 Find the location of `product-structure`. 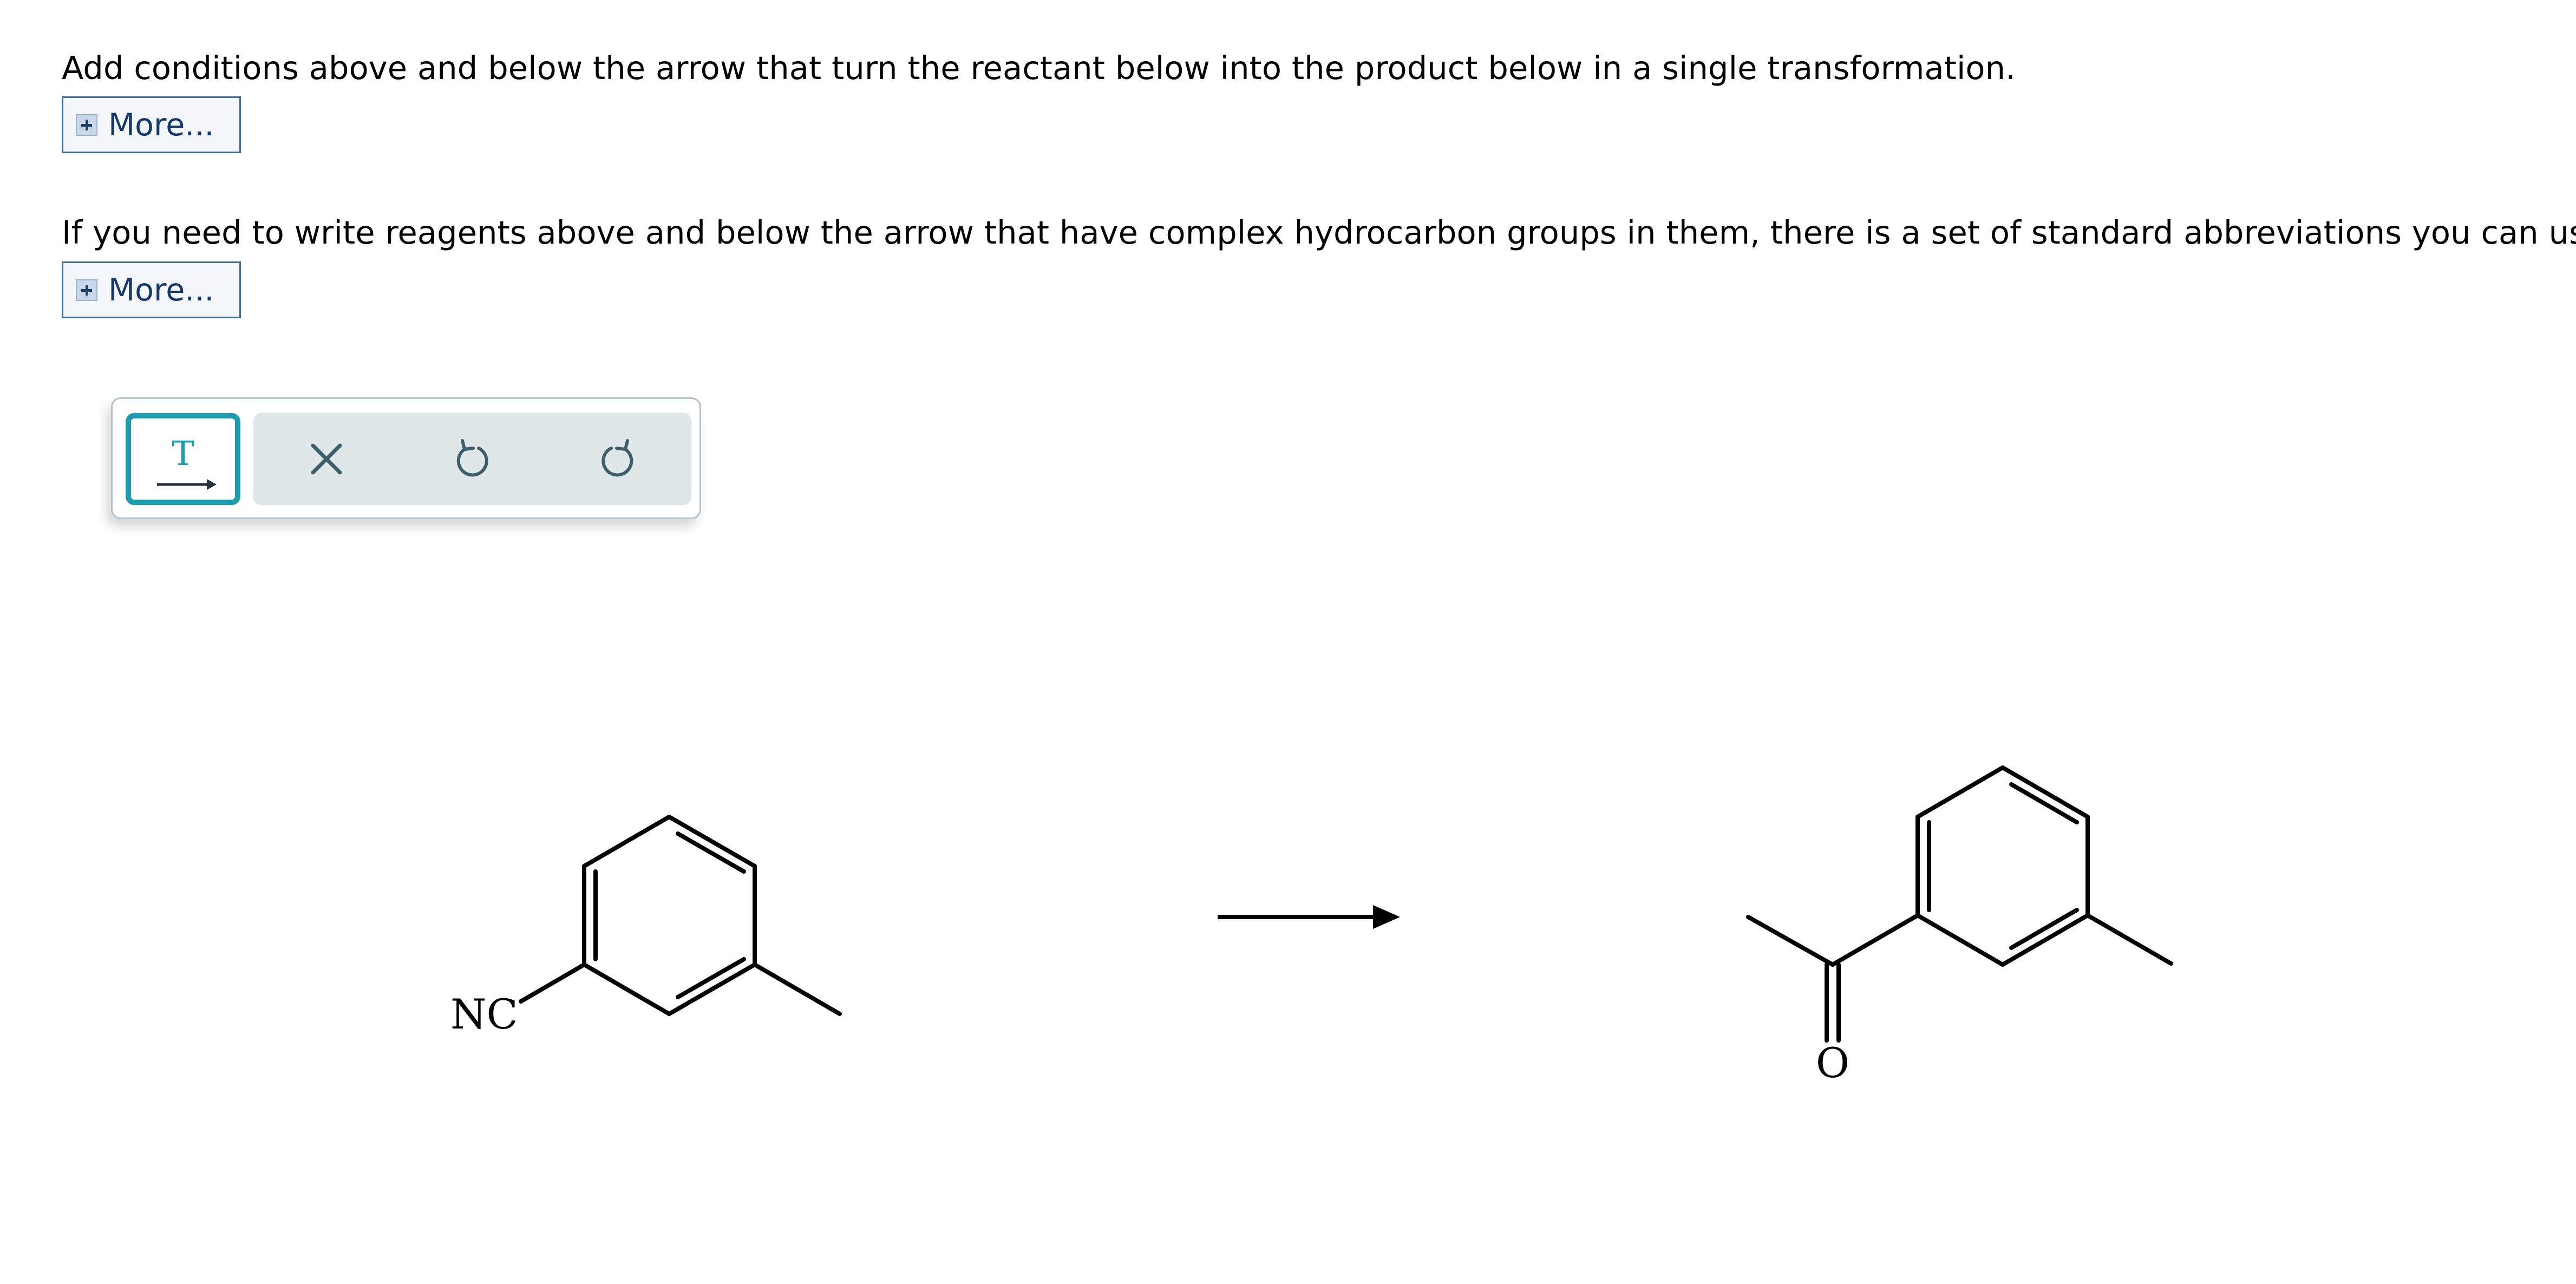

product-structure is located at coordinates (1959, 904).